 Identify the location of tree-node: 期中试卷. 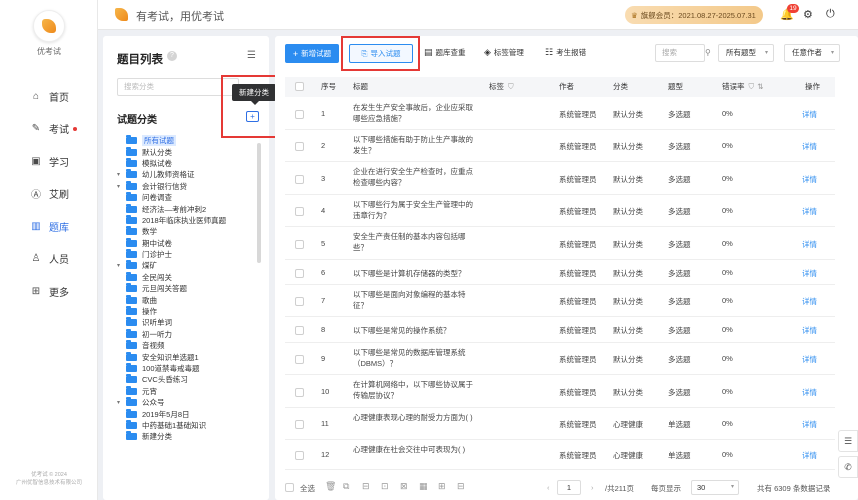
(187, 243).